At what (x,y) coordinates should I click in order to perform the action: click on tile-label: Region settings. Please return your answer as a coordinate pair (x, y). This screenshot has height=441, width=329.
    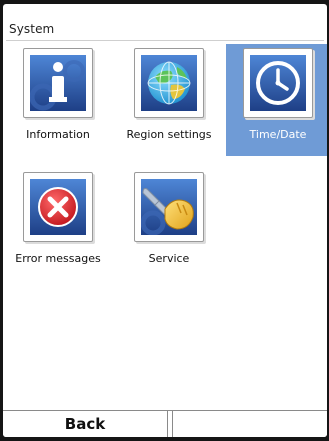
    Looking at the image, I should click on (169, 134).